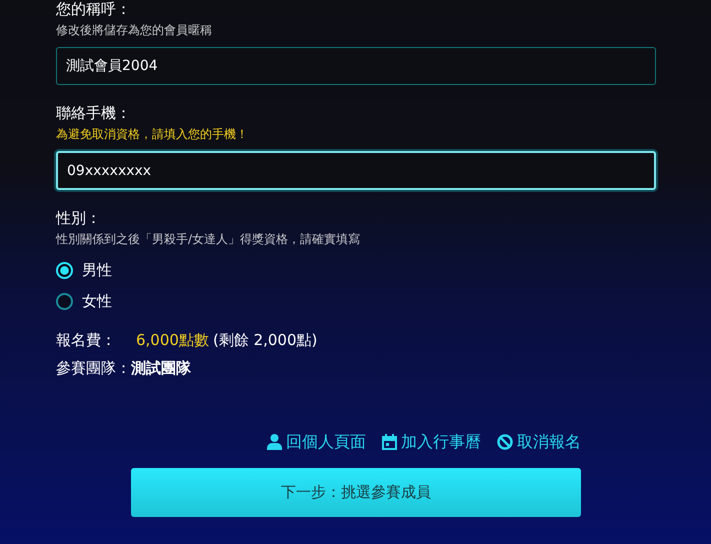 The width and height of the screenshot is (711, 544). I want to click on team-name: 測試團隊, so click(161, 368).